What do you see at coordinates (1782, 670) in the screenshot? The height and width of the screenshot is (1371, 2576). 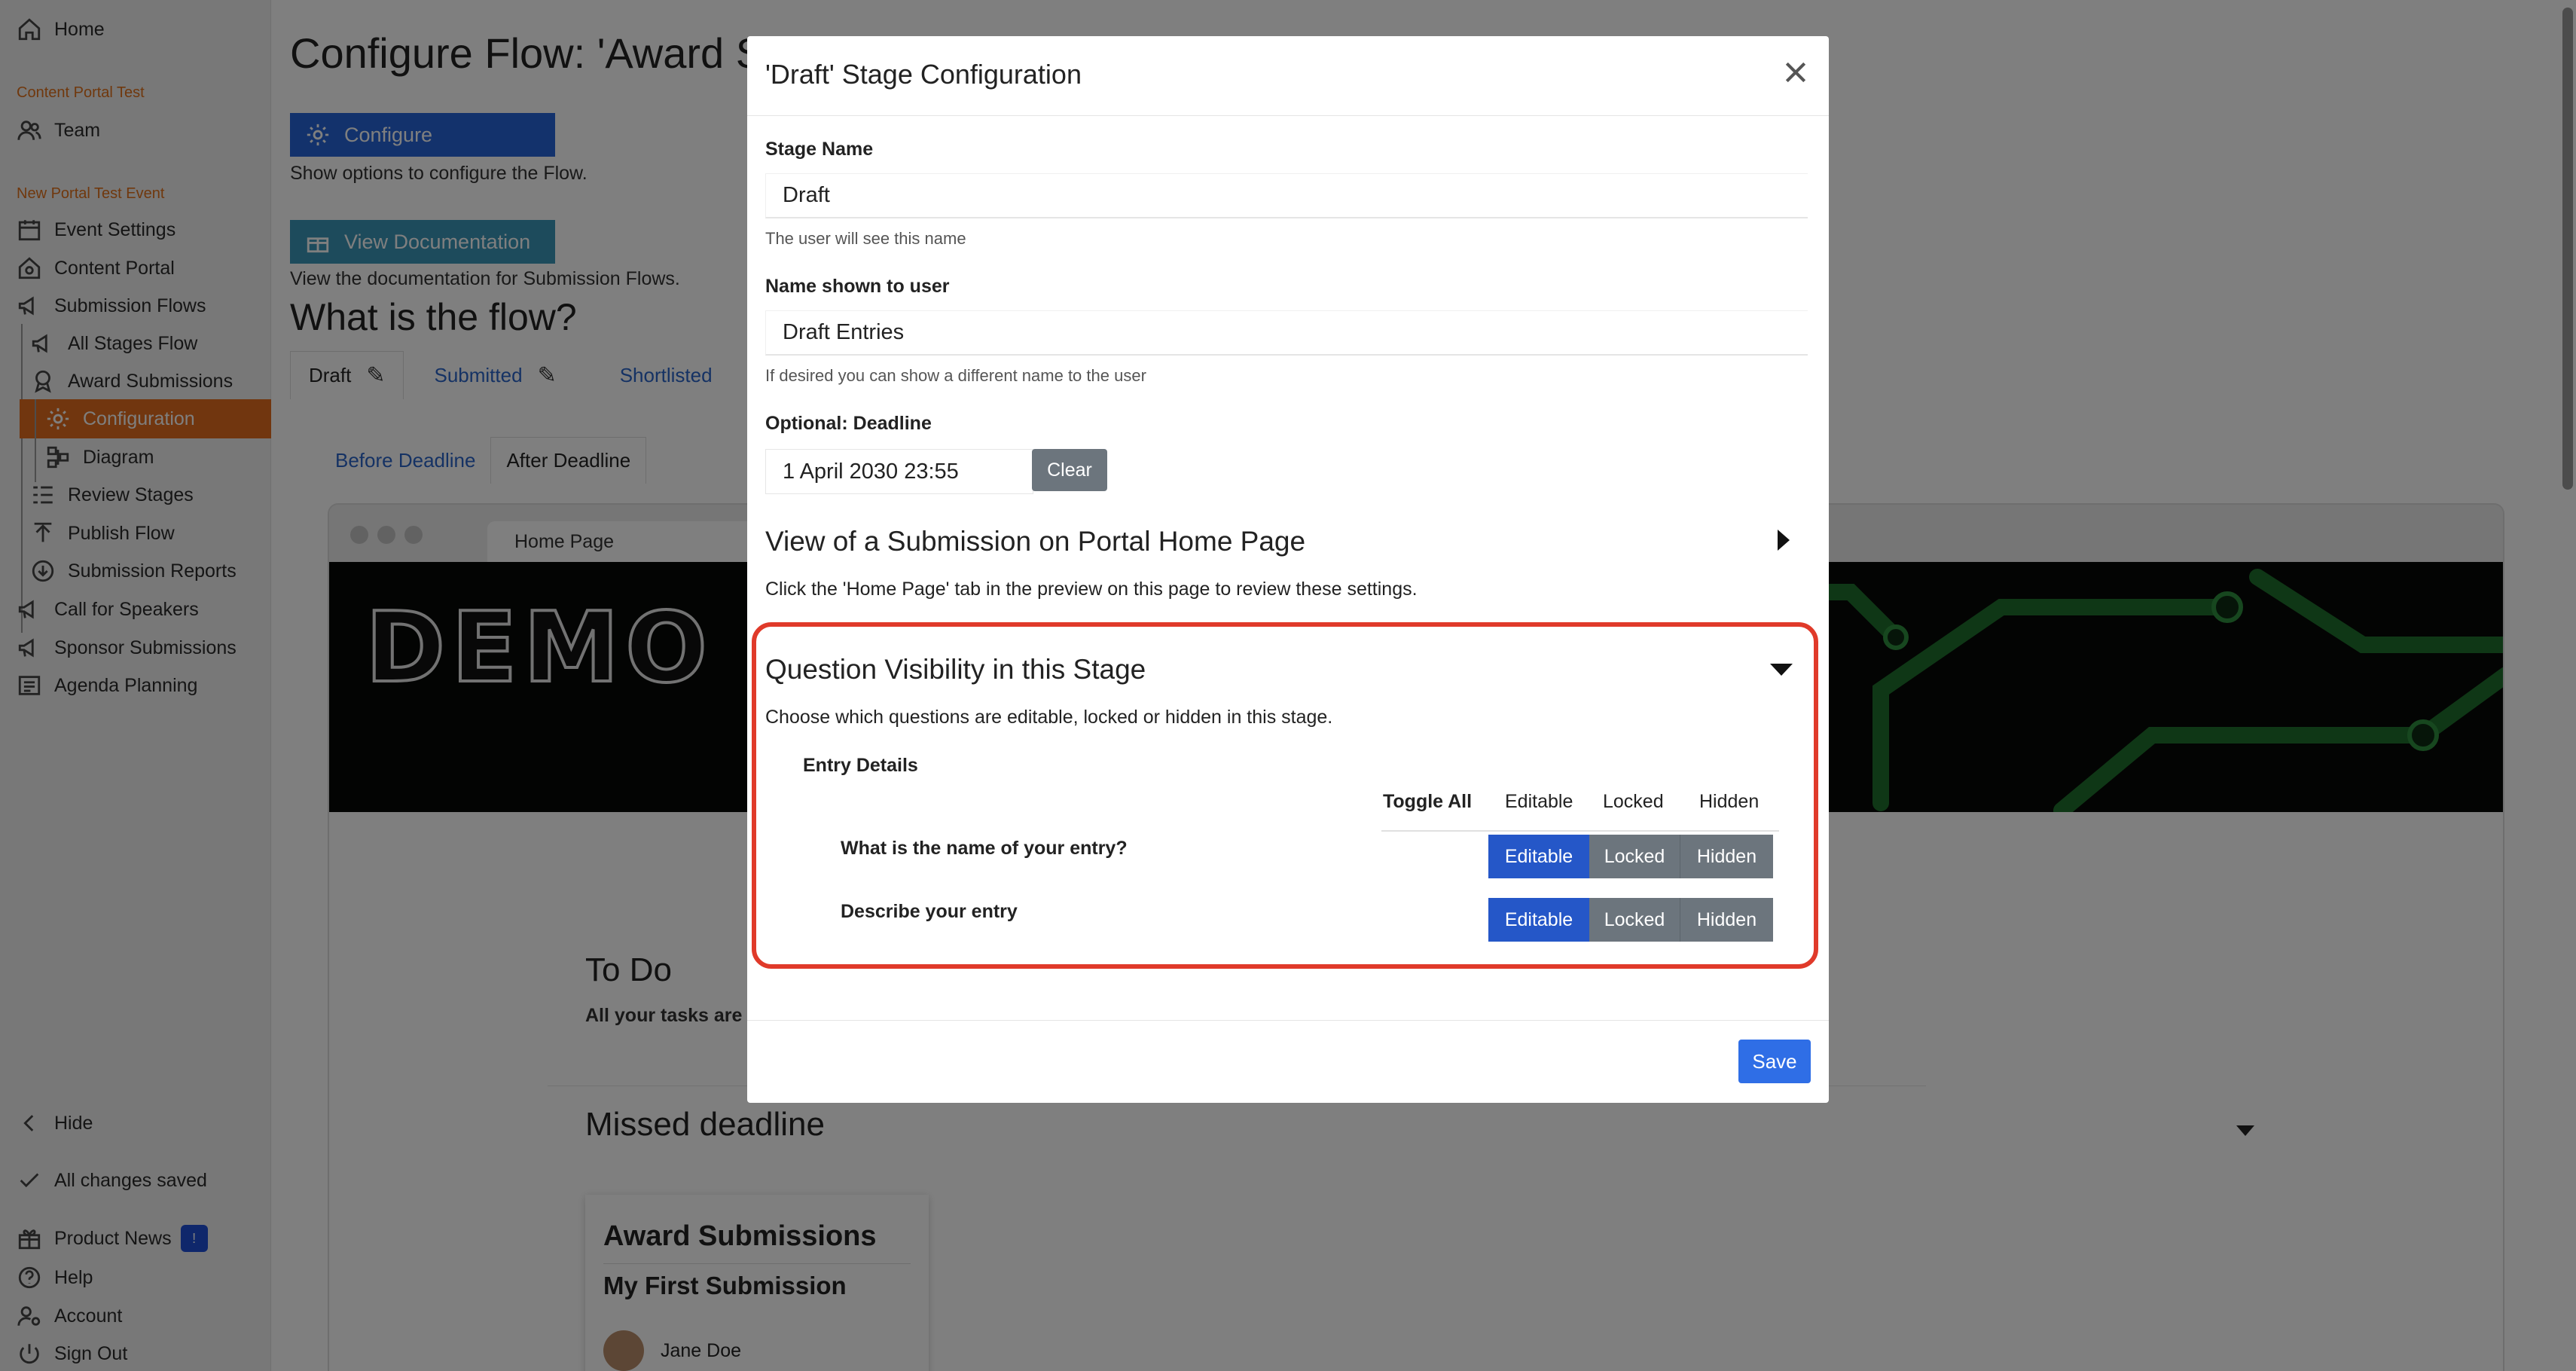 I see `caret-down-icon` at bounding box center [1782, 670].